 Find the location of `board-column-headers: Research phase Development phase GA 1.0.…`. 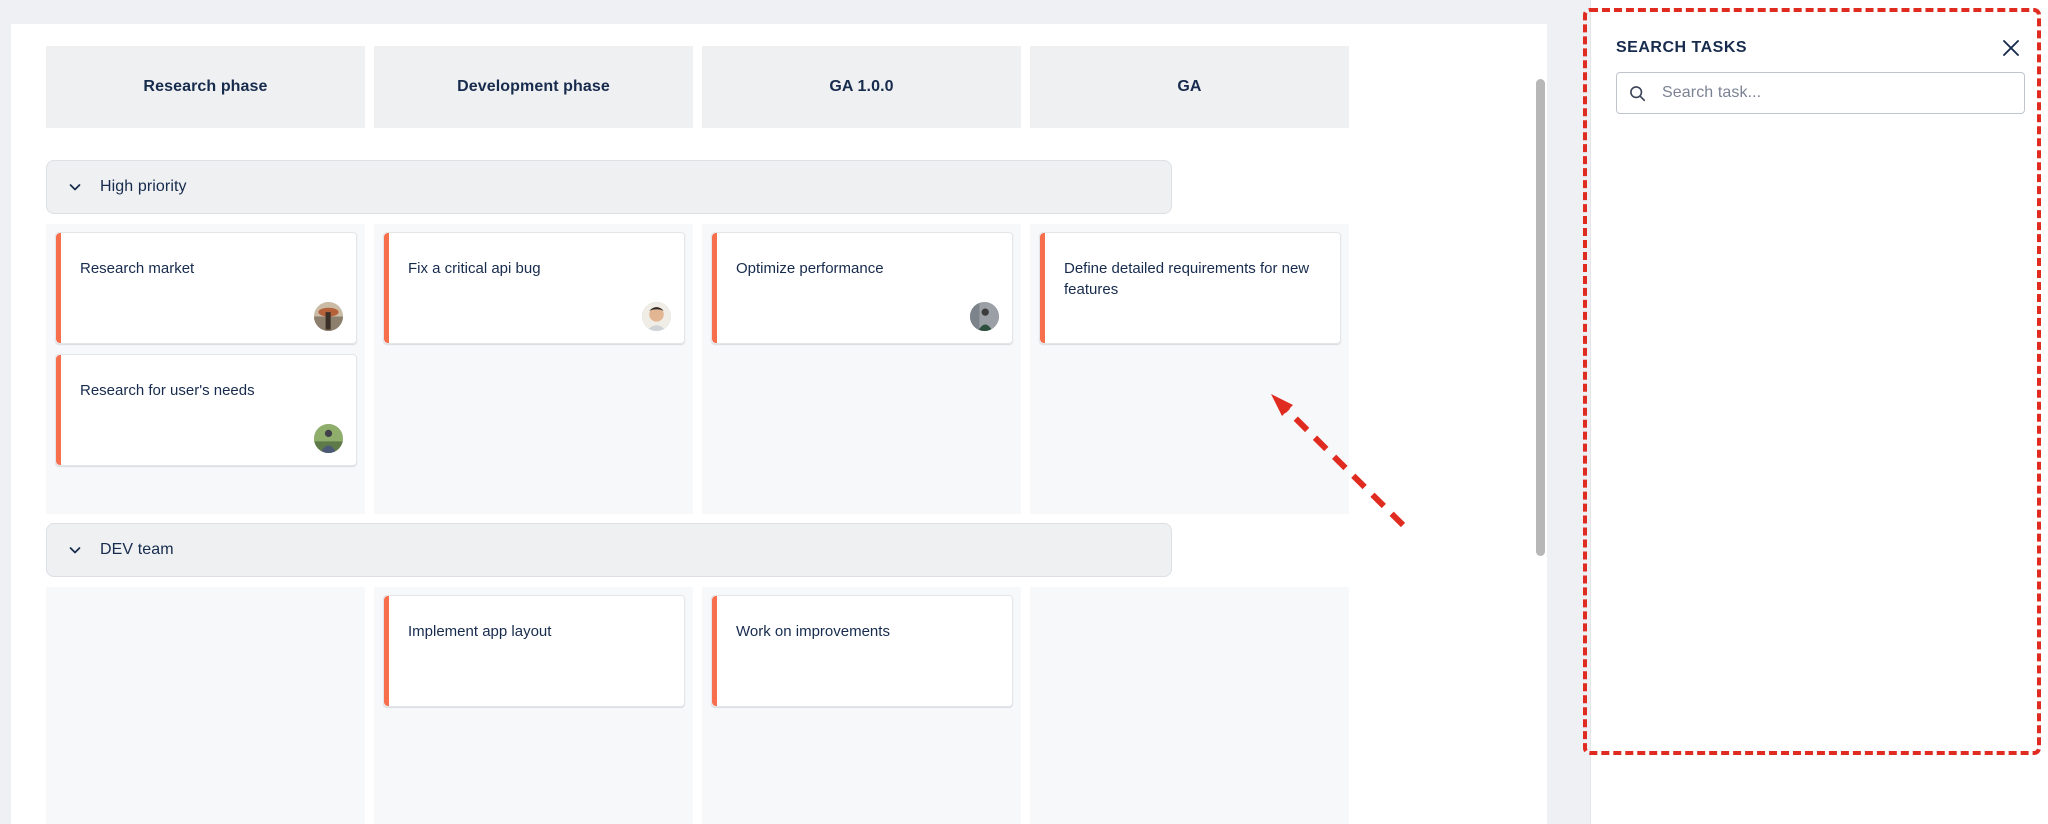

board-column-headers: Research phase Development phase GA 1.0.… is located at coordinates (697, 87).